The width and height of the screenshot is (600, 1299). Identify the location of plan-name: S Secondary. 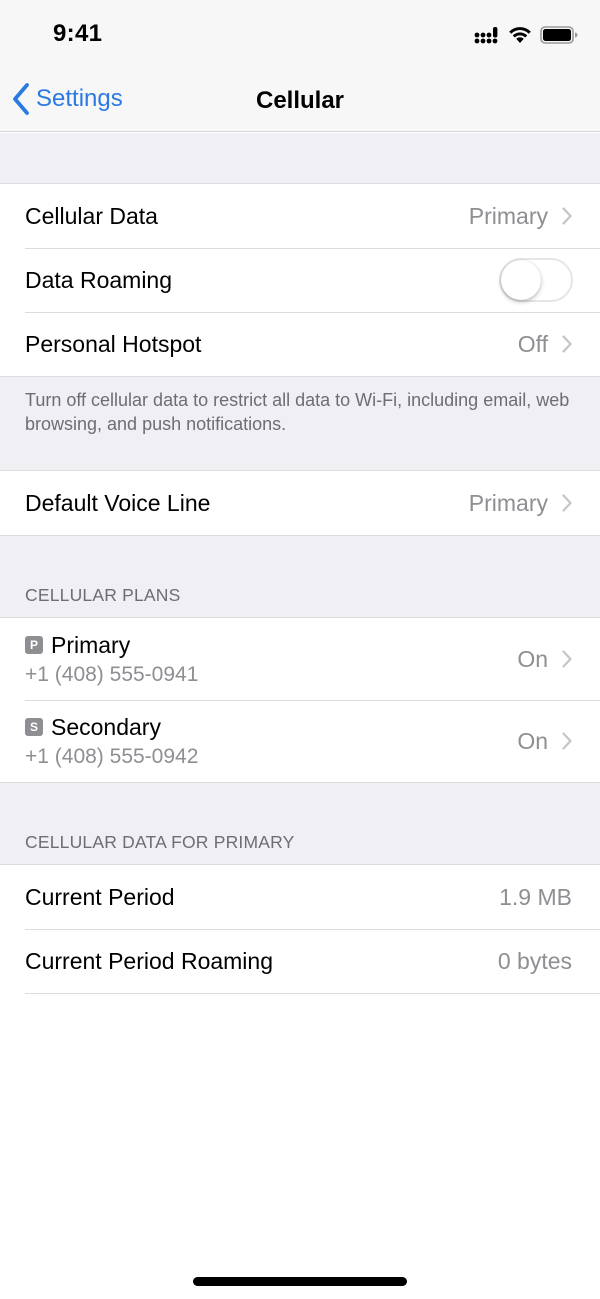
(271, 727).